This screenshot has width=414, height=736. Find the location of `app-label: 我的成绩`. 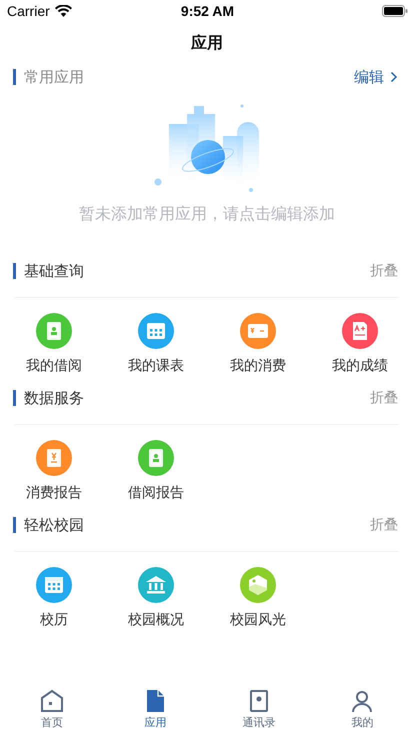

app-label: 我的成绩 is located at coordinates (360, 366).